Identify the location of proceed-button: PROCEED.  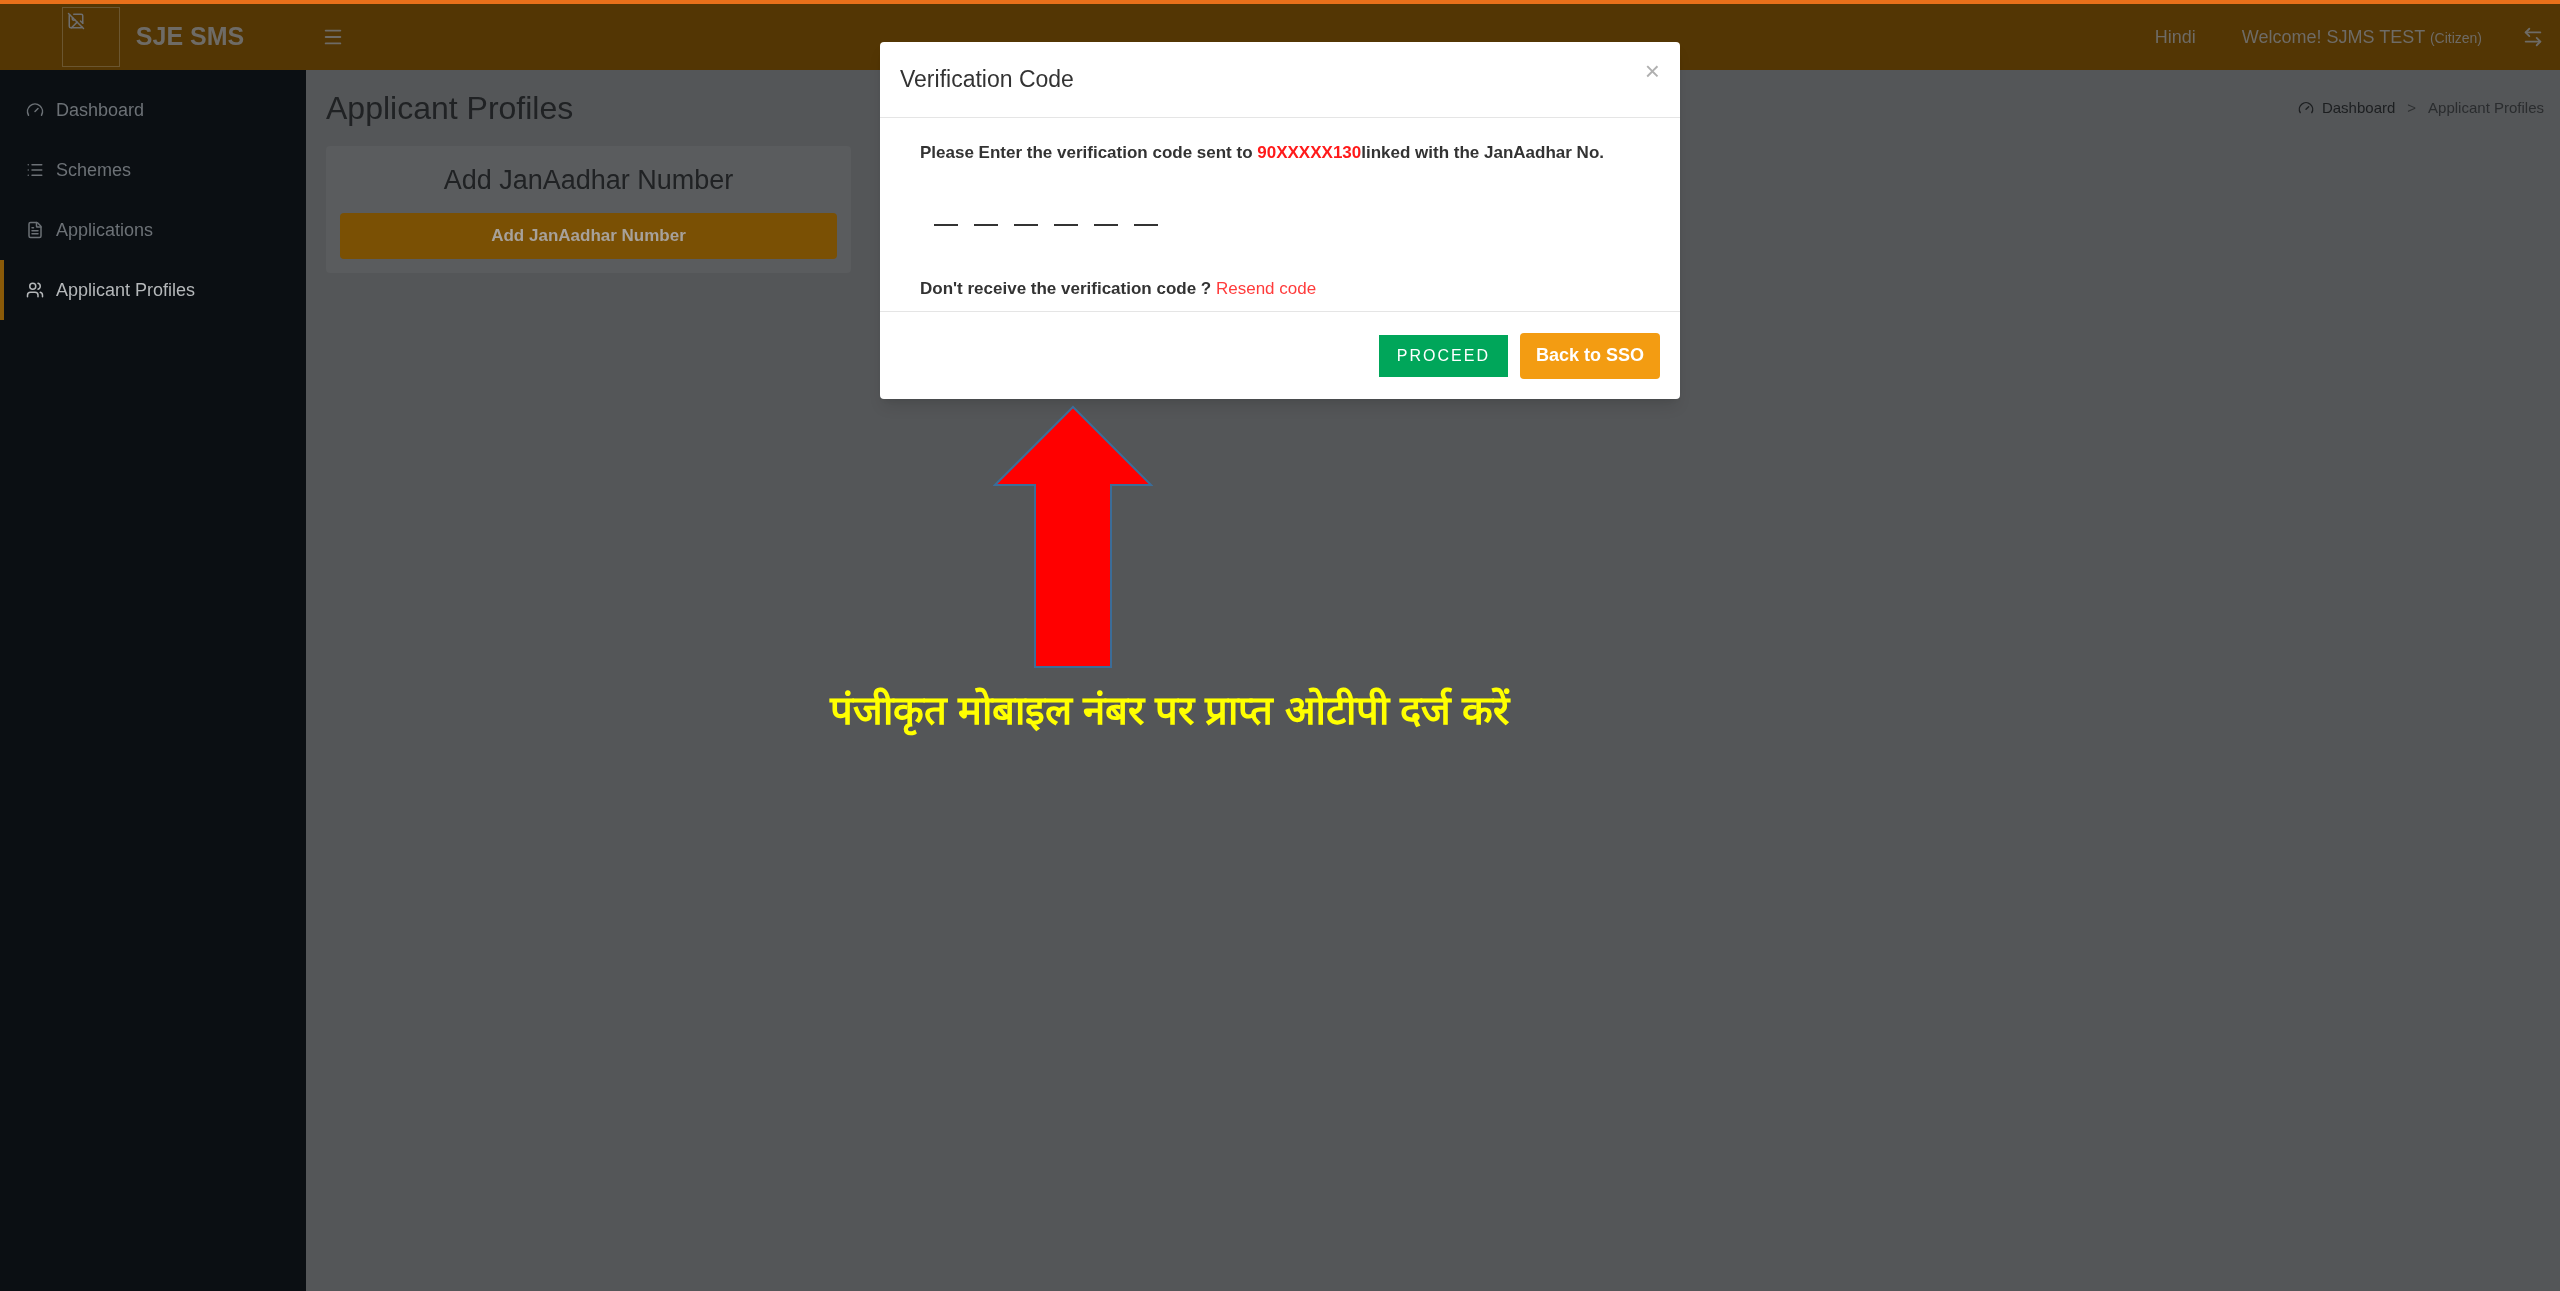
(1443, 355).